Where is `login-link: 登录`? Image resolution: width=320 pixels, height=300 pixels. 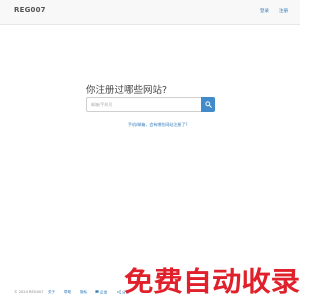 login-link: 登录 is located at coordinates (264, 11).